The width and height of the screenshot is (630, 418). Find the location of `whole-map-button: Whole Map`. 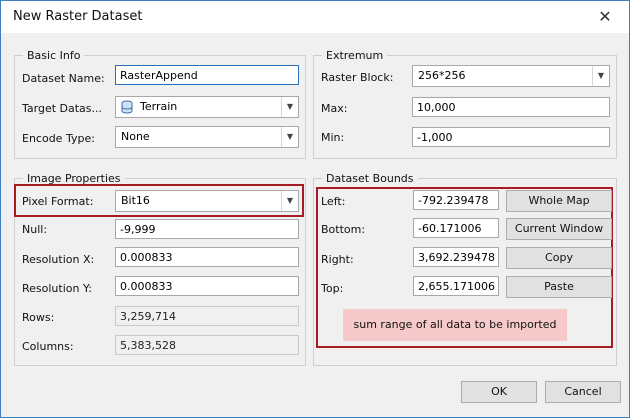

whole-map-button: Whole Map is located at coordinates (559, 201).